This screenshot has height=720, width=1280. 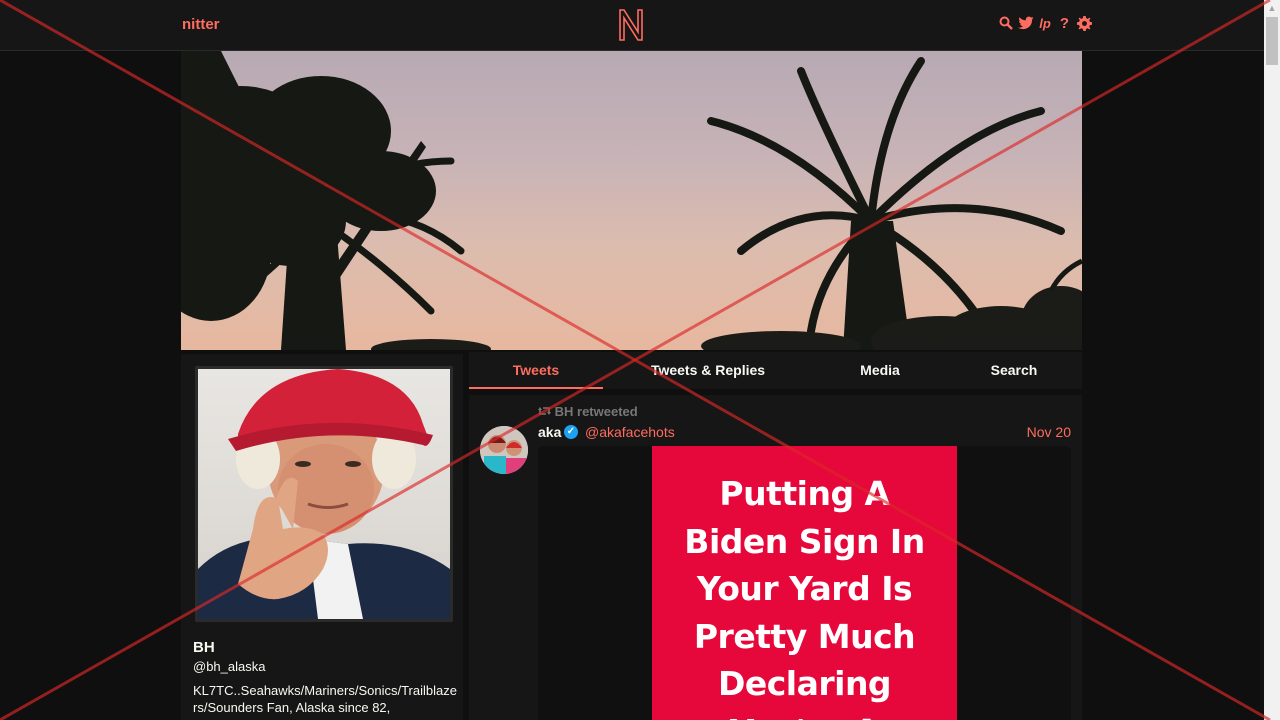 I want to click on tab-media: Media, so click(x=880, y=370).